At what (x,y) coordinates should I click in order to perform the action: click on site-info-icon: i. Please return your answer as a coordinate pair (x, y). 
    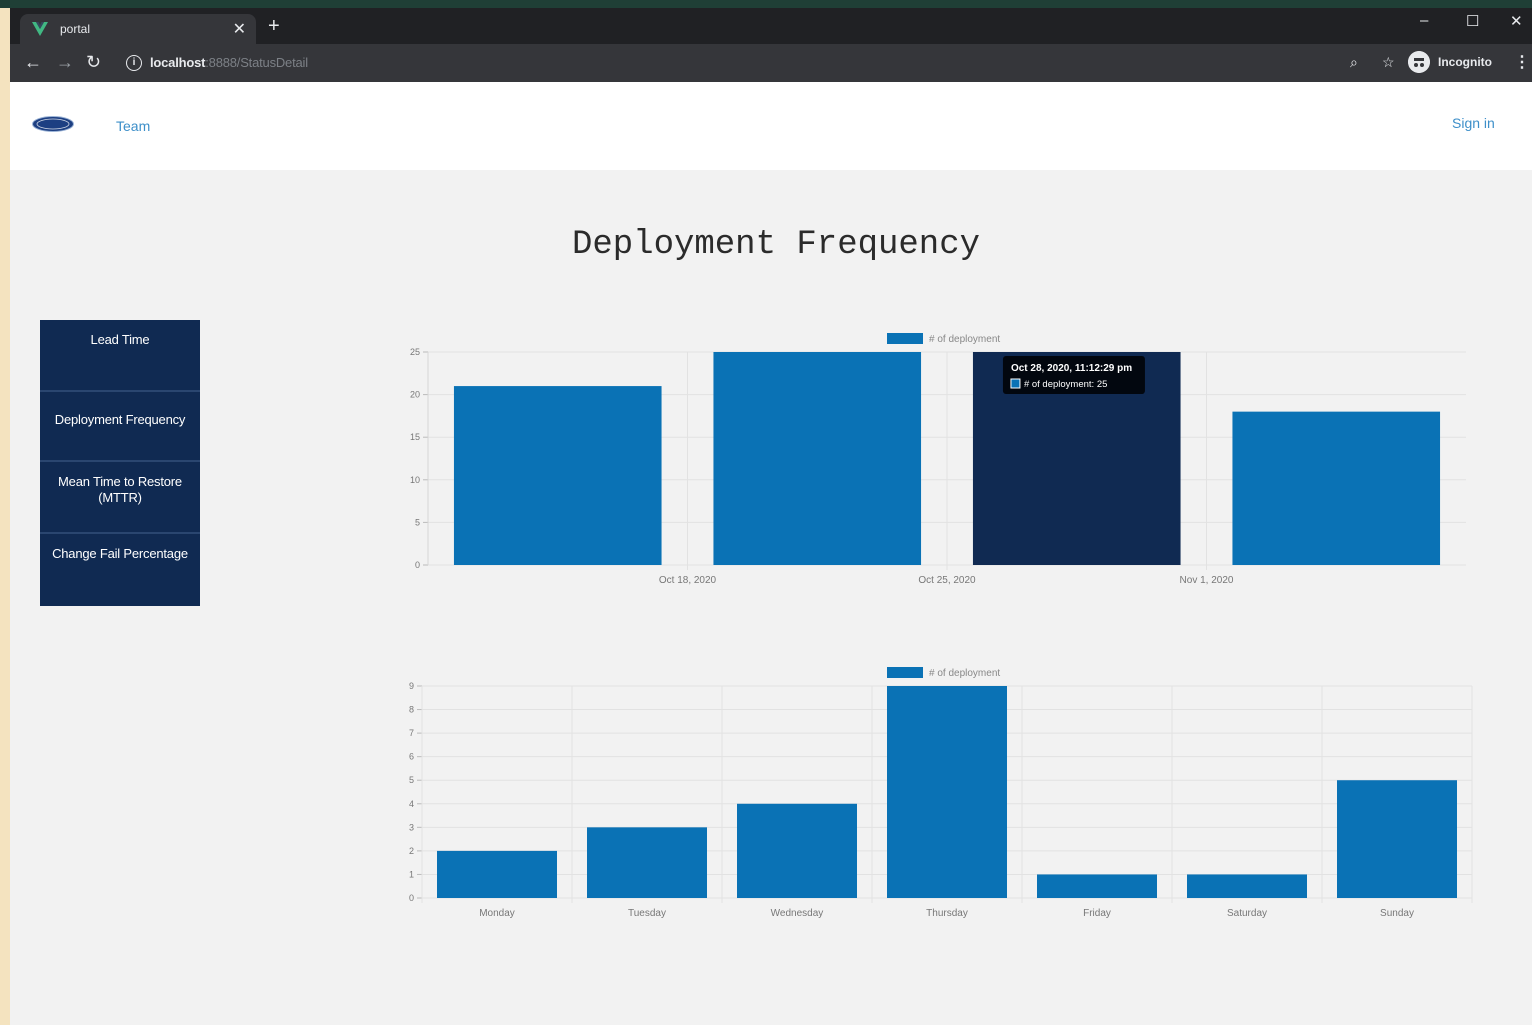
    Looking at the image, I should click on (134, 63).